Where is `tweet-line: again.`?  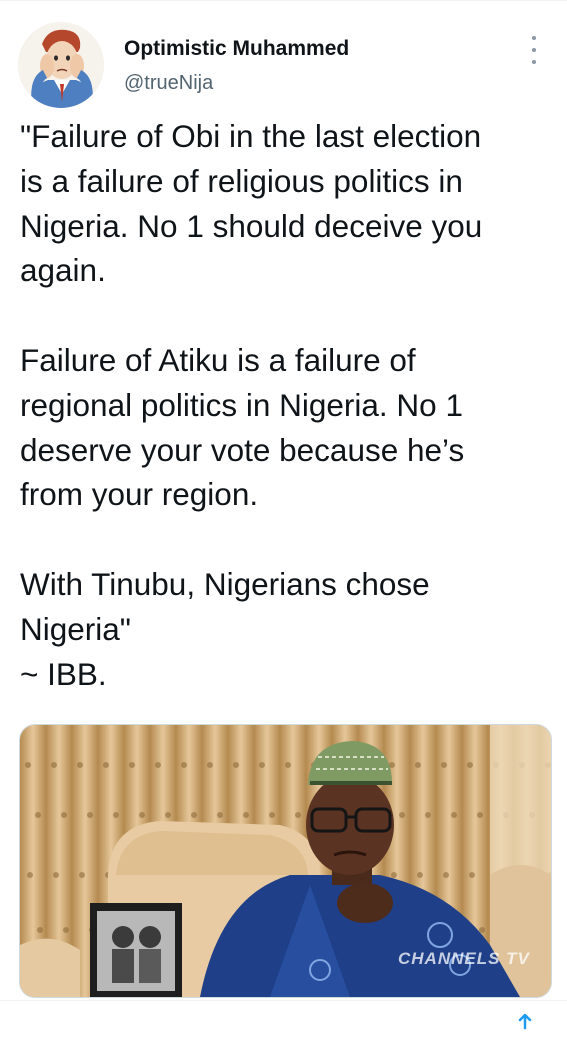
tweet-line: again. is located at coordinates (63, 270).